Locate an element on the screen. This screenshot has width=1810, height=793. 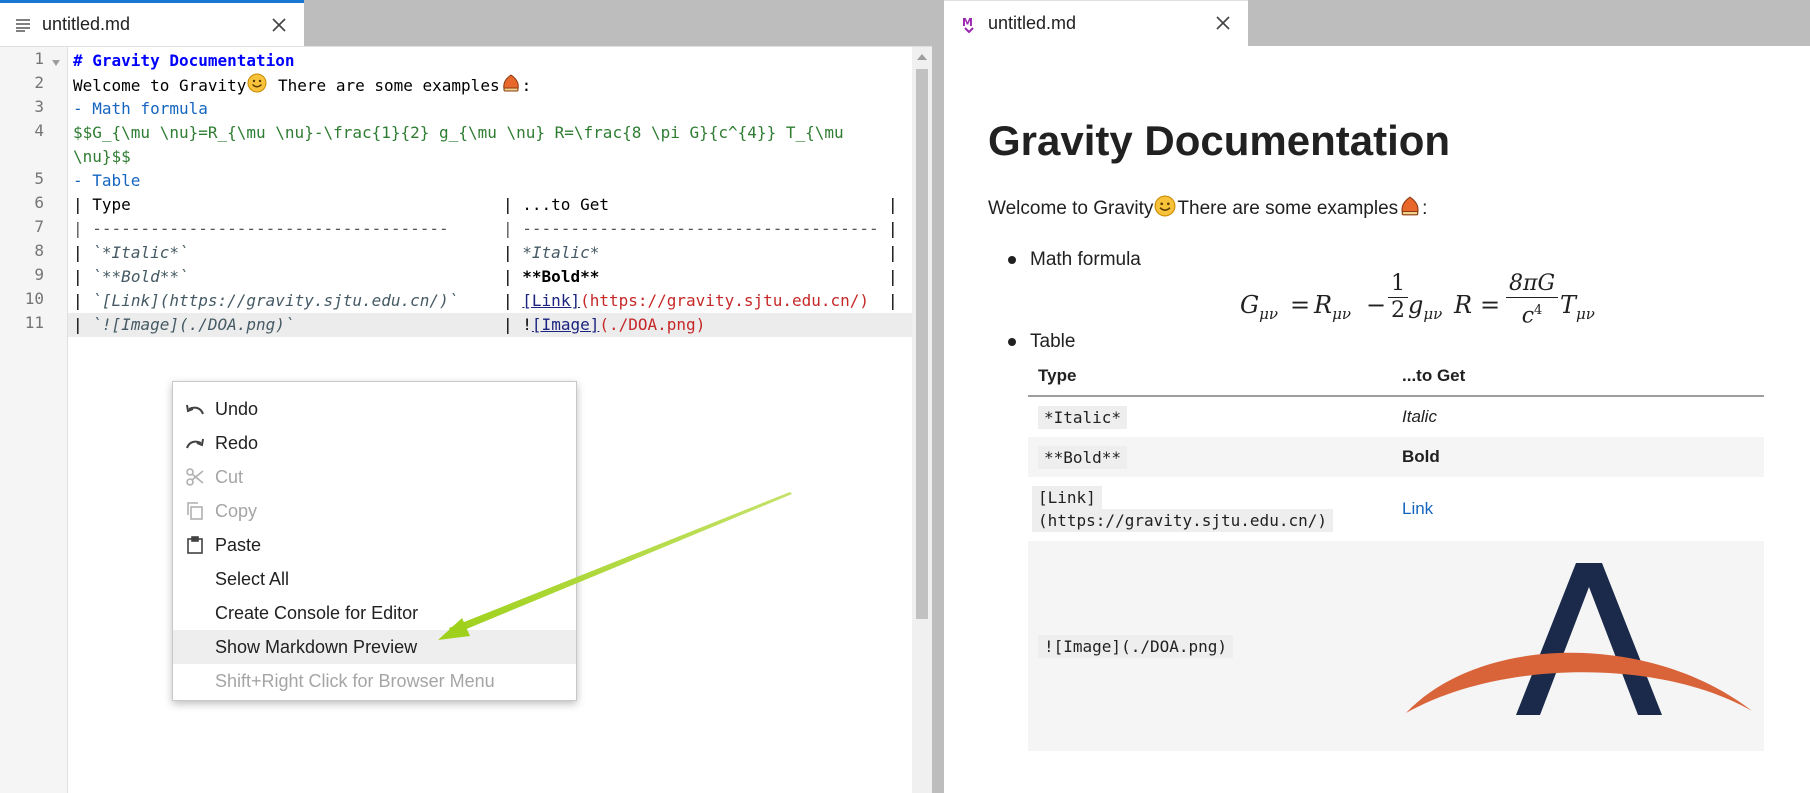
editor-tab-bar: untitled.md is located at coordinates (466, 23).